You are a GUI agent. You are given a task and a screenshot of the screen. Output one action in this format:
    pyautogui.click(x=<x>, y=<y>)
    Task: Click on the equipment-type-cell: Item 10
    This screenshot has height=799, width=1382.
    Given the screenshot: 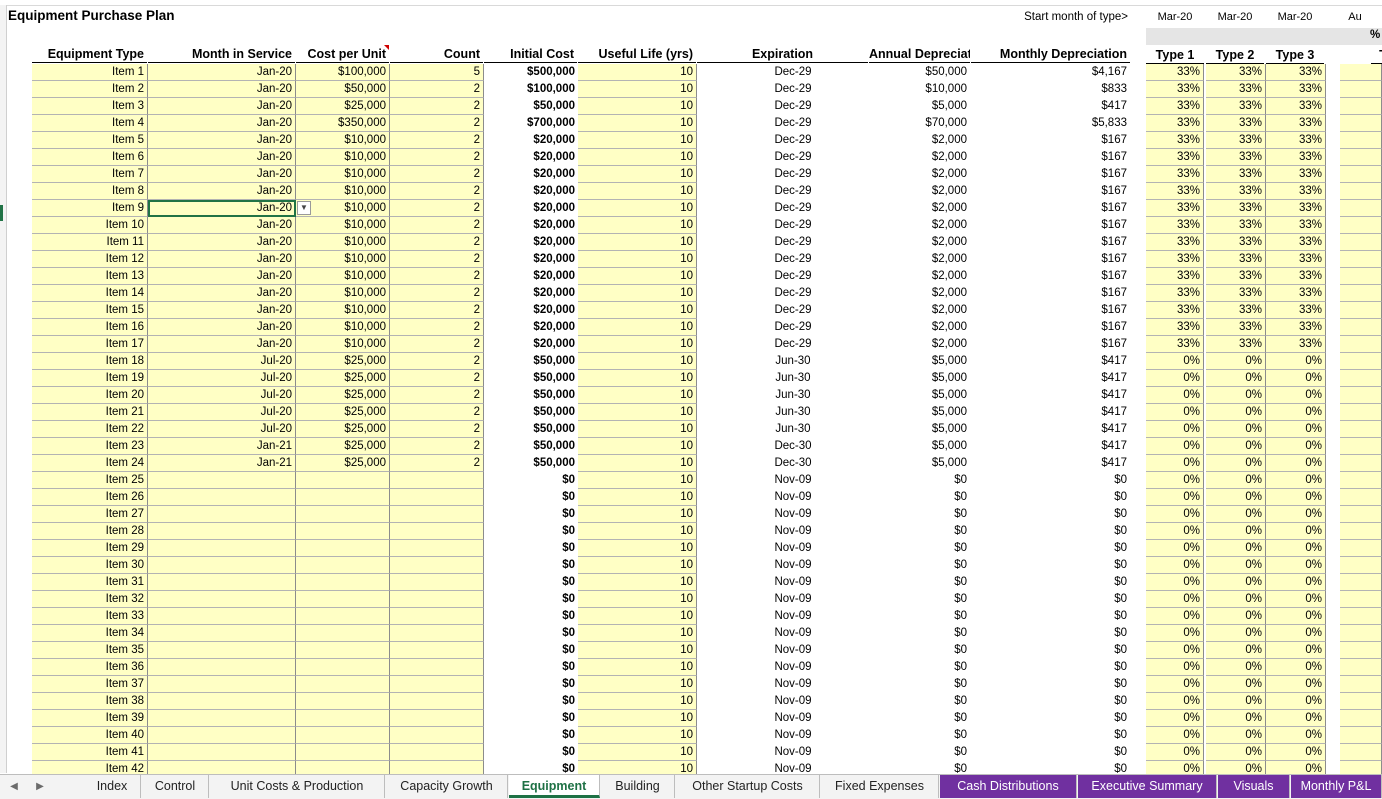 What is the action you would take?
    pyautogui.click(x=90, y=225)
    